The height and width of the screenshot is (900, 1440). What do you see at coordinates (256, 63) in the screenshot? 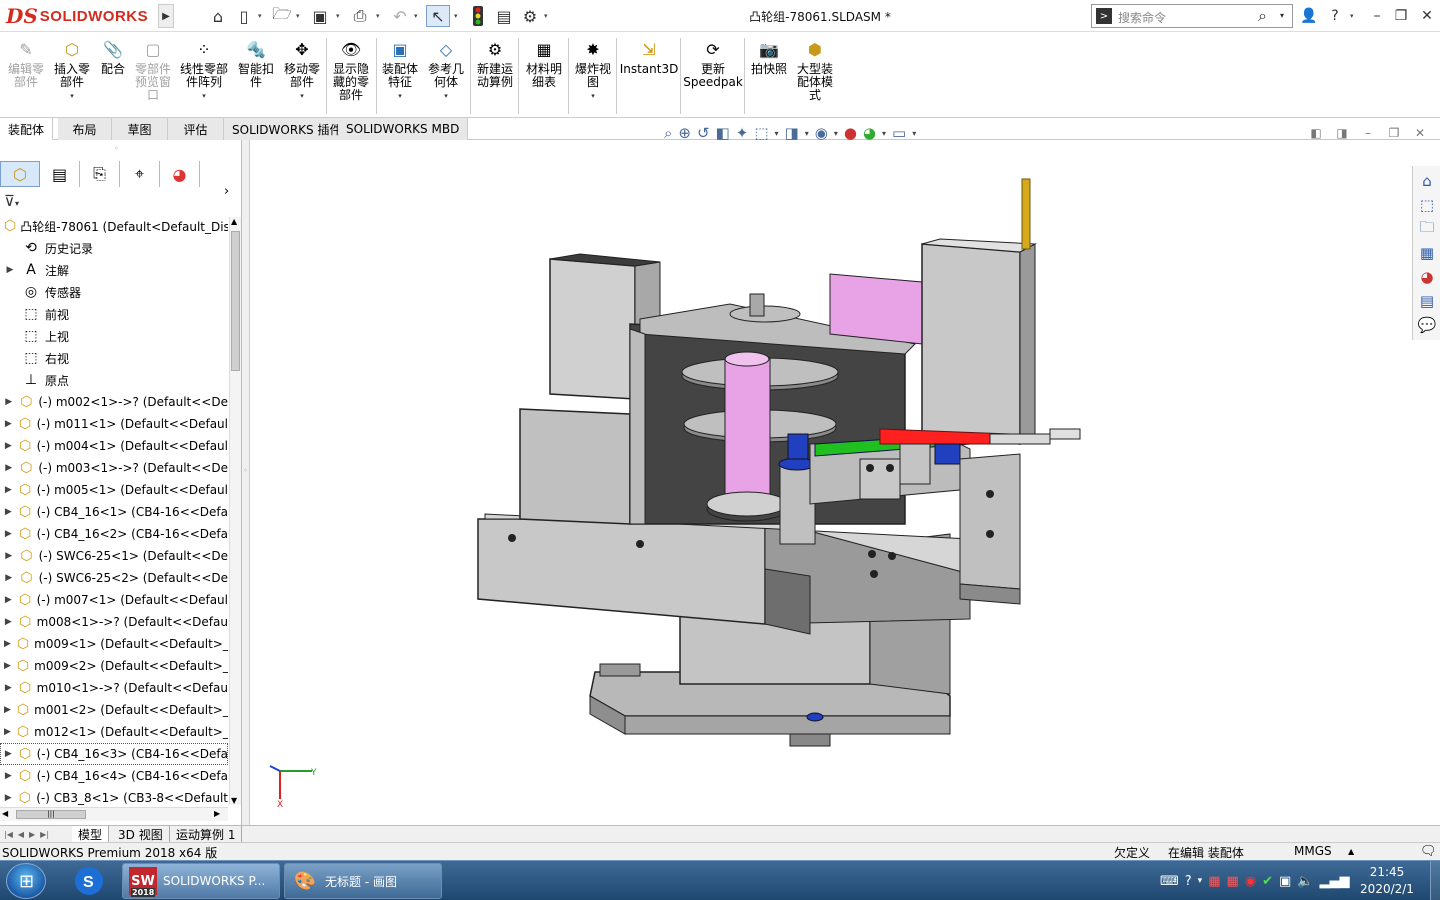
I see `smart-fastener-button: 🔩 智能扣 件` at bounding box center [256, 63].